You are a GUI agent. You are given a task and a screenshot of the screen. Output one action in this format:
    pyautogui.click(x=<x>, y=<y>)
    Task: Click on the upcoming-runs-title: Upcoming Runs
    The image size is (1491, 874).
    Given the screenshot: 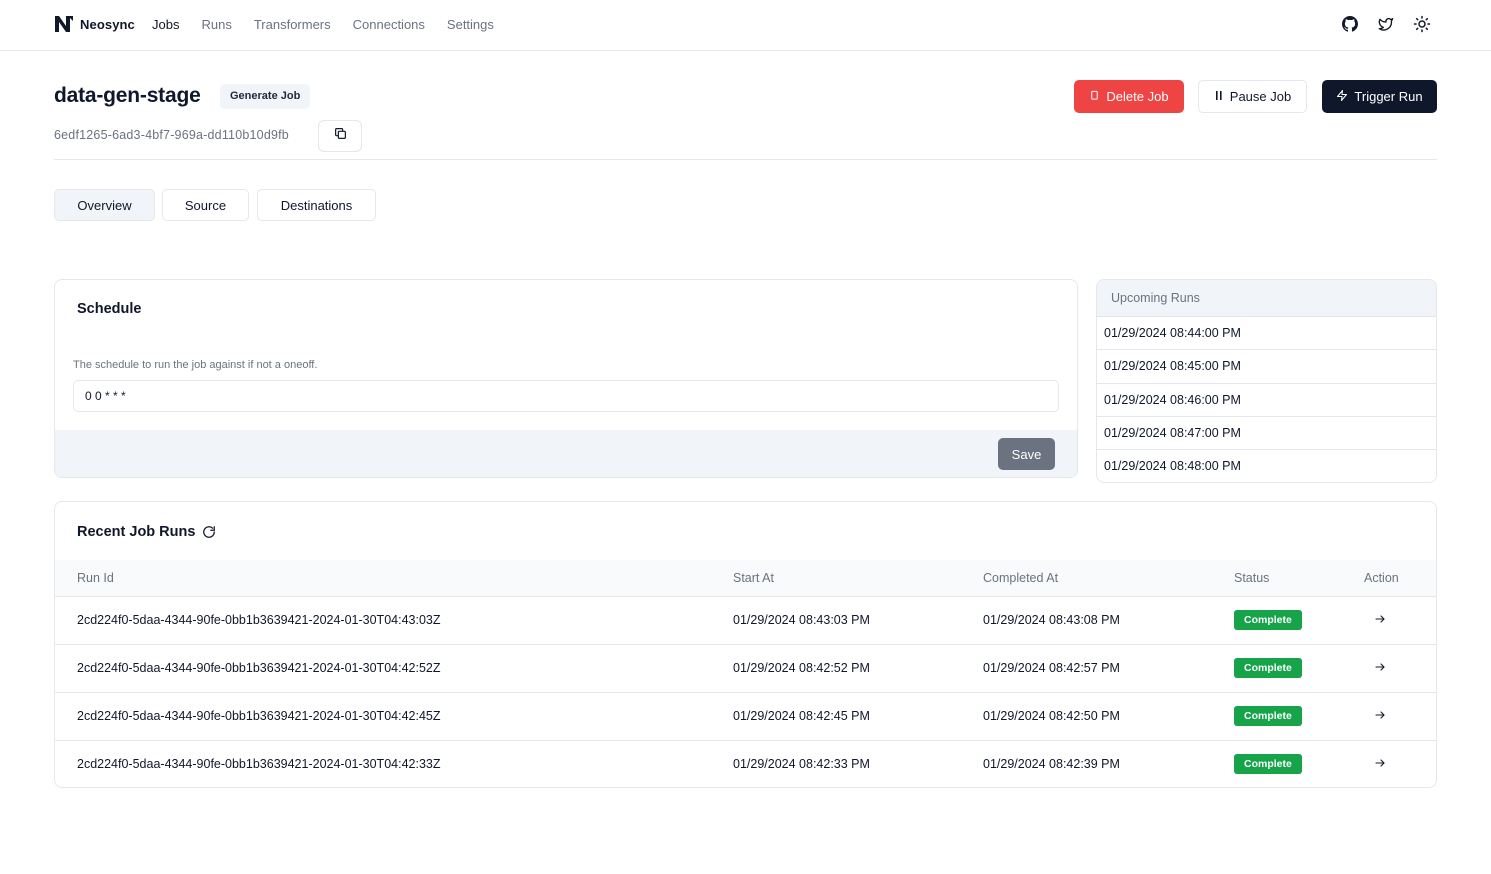 What is the action you would take?
    pyautogui.click(x=1266, y=298)
    